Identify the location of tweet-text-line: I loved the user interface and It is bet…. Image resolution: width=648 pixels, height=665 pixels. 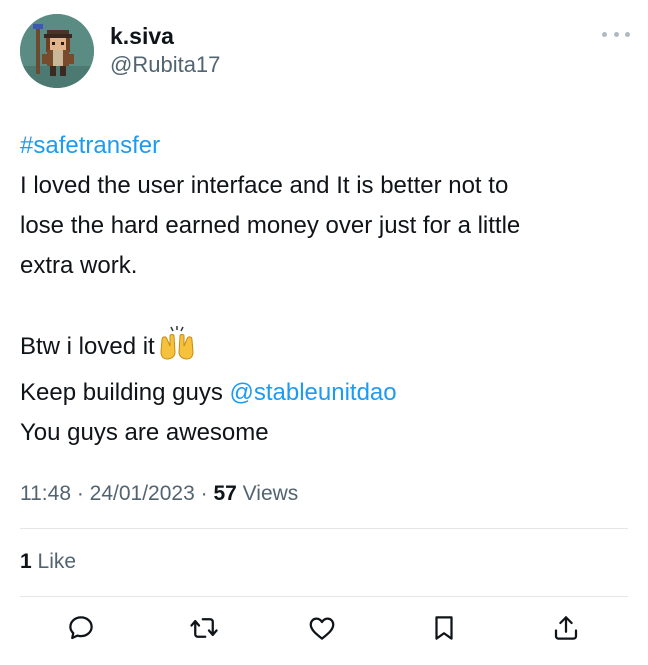
(264, 185).